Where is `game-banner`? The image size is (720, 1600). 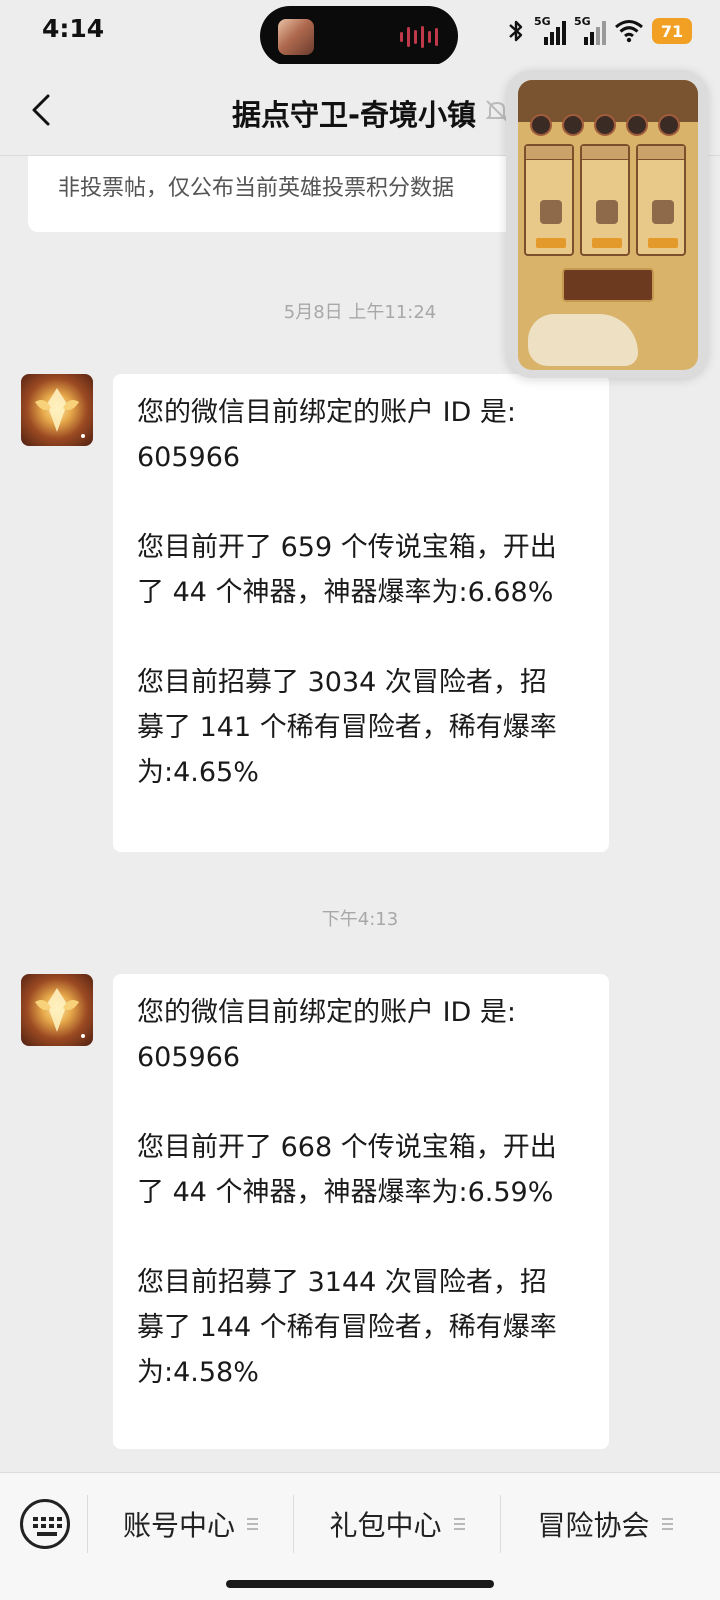
game-banner is located at coordinates (608, 285).